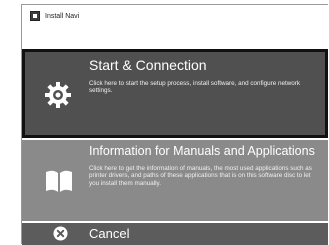  I want to click on close-circle-icon, so click(60, 233).